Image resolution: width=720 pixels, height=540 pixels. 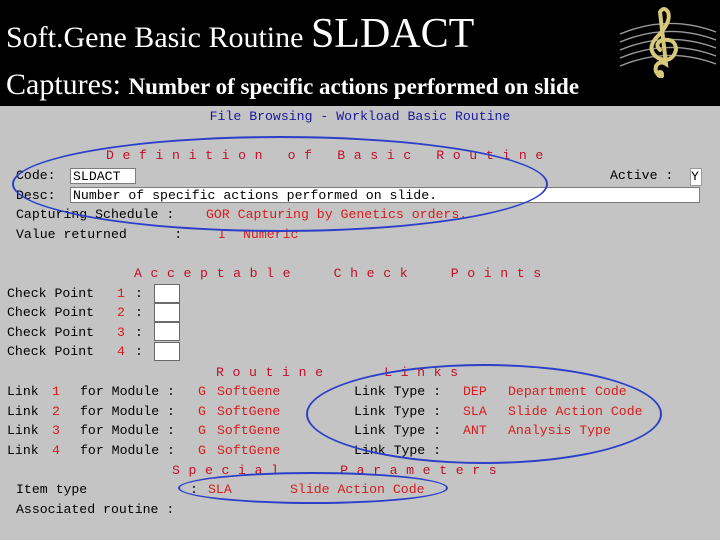 I want to click on check-point-number: 3, so click(x=121, y=332).